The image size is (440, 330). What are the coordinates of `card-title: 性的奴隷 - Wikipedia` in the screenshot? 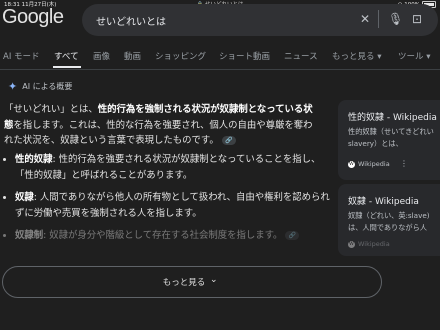 It's located at (392, 116).